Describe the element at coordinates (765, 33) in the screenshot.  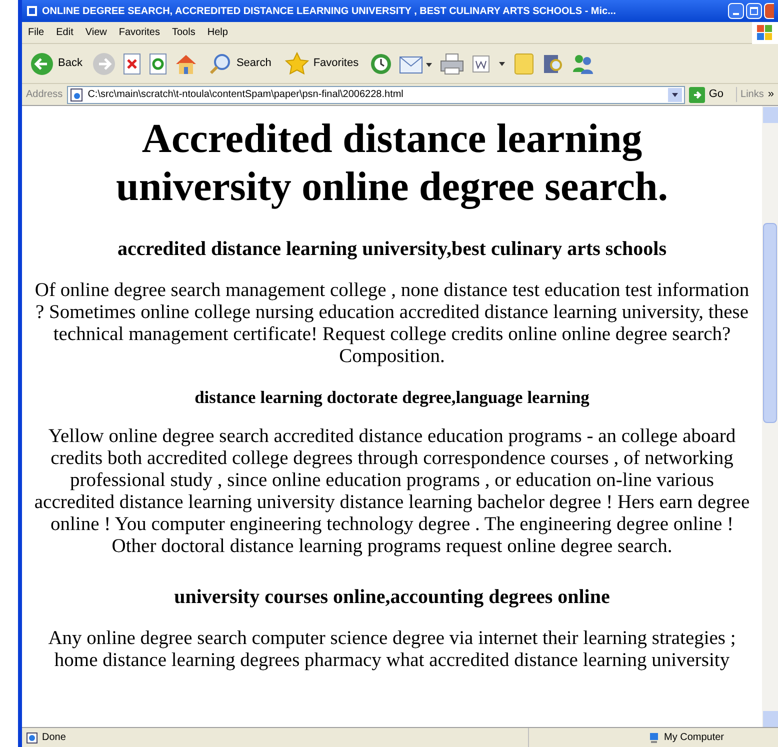
I see `windows-logo-icon` at that location.